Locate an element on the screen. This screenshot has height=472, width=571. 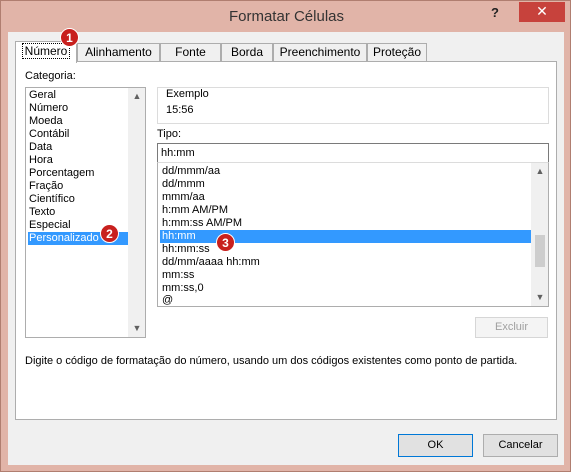
example-label: Exemplo is located at coordinates (187, 94).